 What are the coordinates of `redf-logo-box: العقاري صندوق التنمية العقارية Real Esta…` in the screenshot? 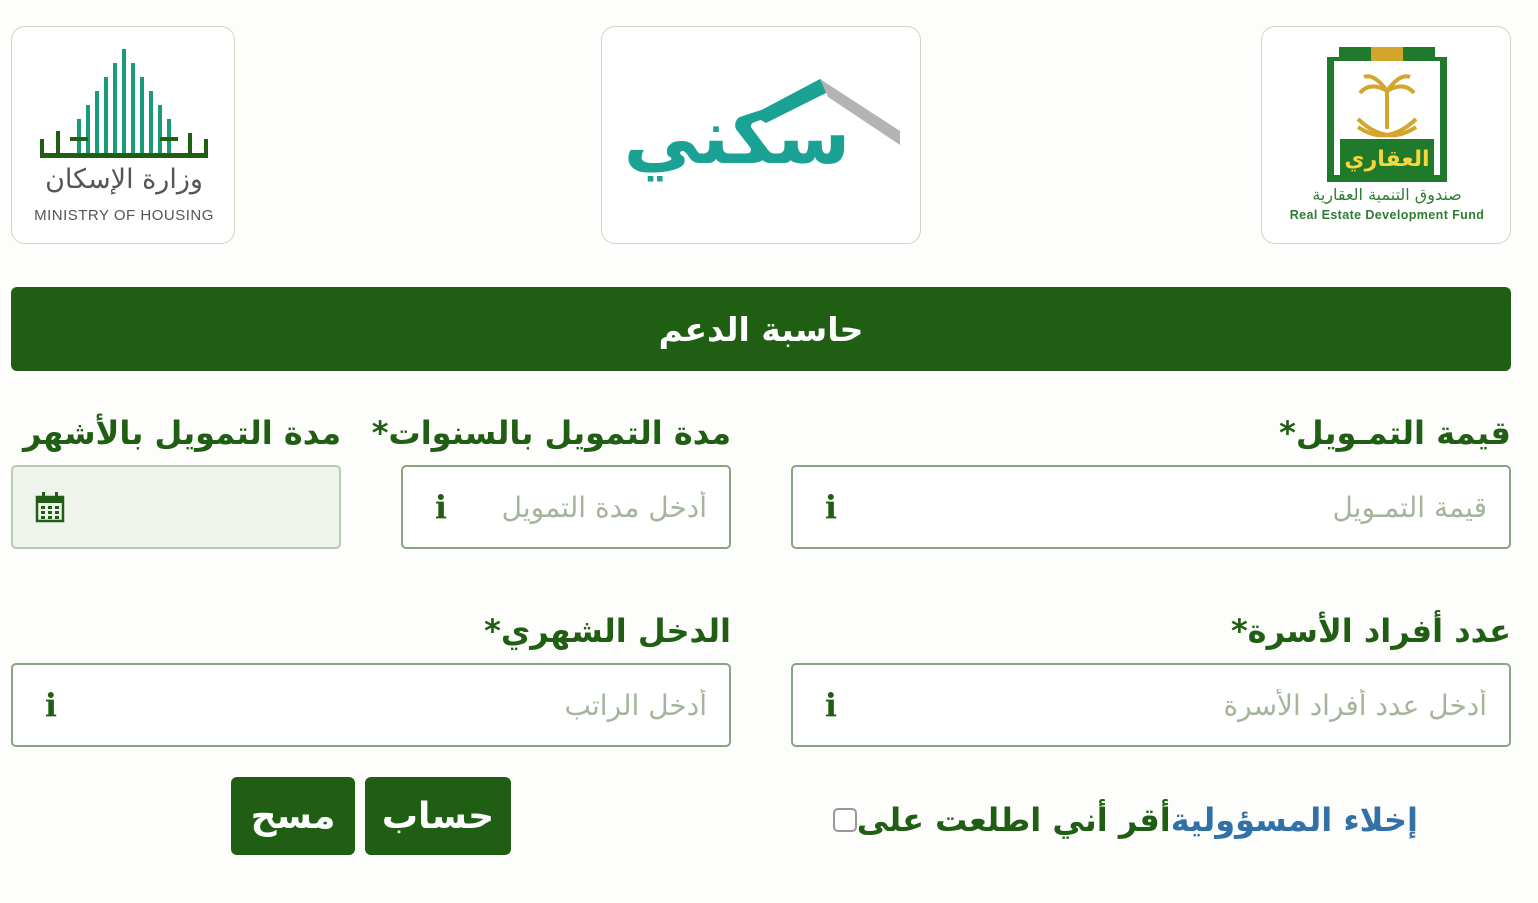 It's located at (1386, 135).